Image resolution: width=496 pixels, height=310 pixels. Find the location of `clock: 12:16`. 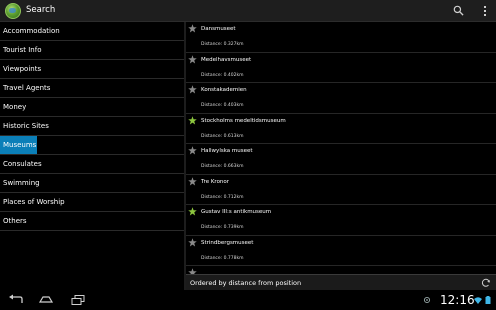

clock: 12:16 is located at coordinates (457, 300).